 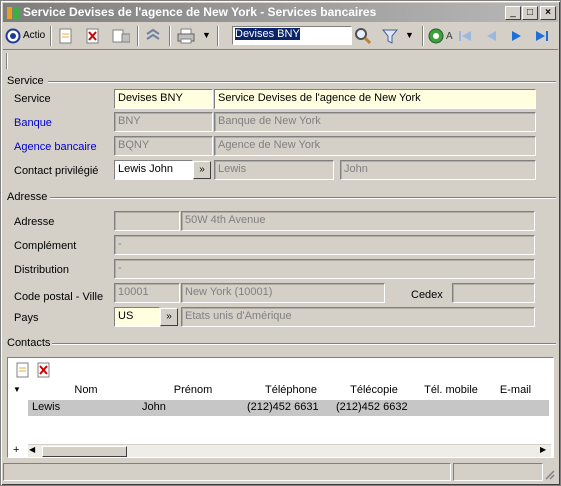 What do you see at coordinates (375, 99) in the screenshot?
I see `service-name-field: Service Devises de l'agence de New York` at bounding box center [375, 99].